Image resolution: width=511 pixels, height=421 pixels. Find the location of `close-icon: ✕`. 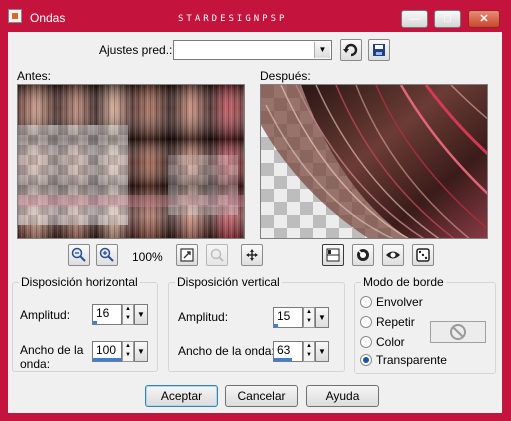

close-icon: ✕ is located at coordinates (484, 19).